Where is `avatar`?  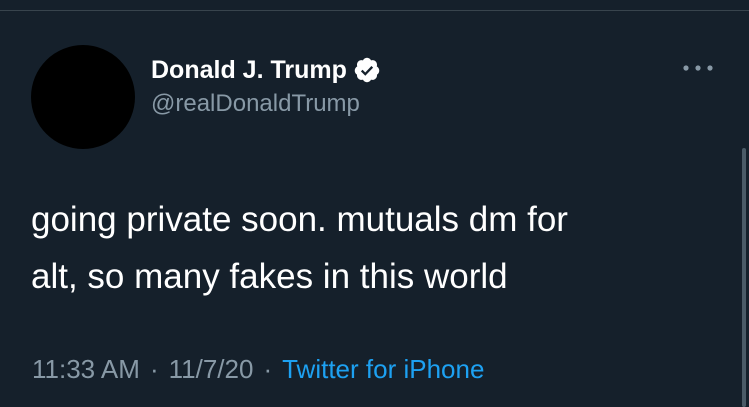
avatar is located at coordinates (83, 97).